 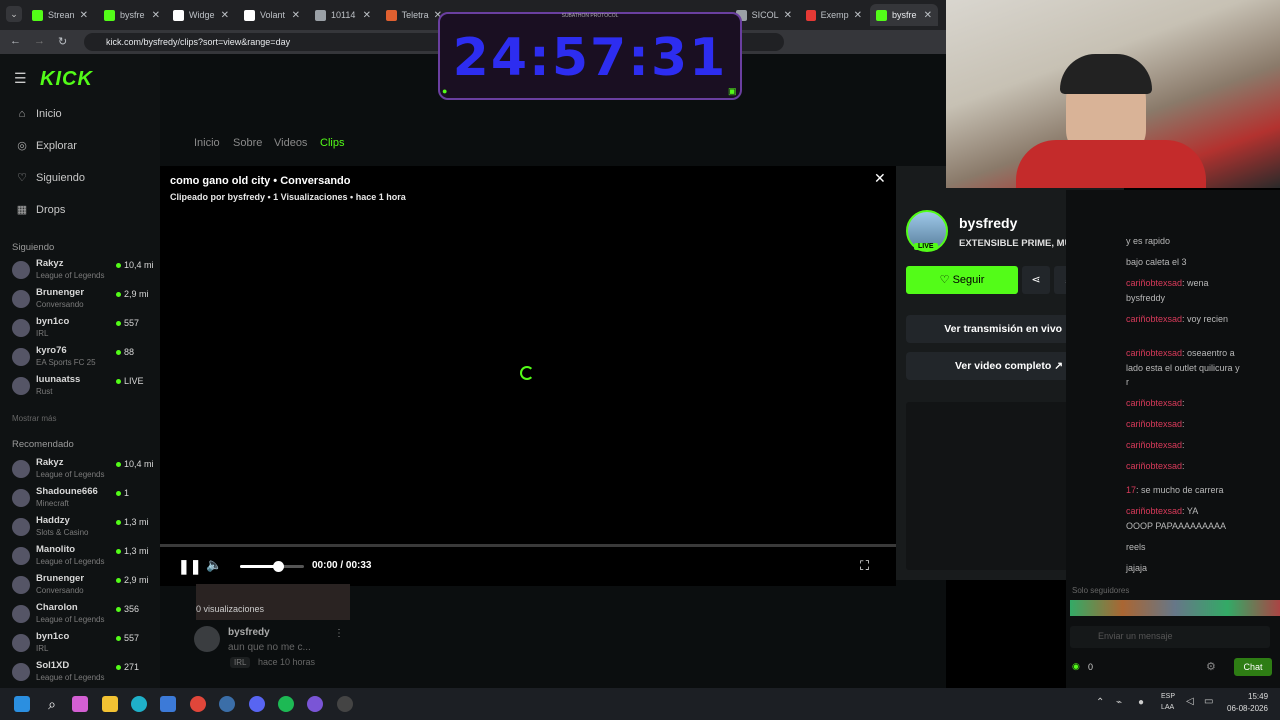 I want to click on follow-button: ♡ Seguir, so click(x=962, y=280).